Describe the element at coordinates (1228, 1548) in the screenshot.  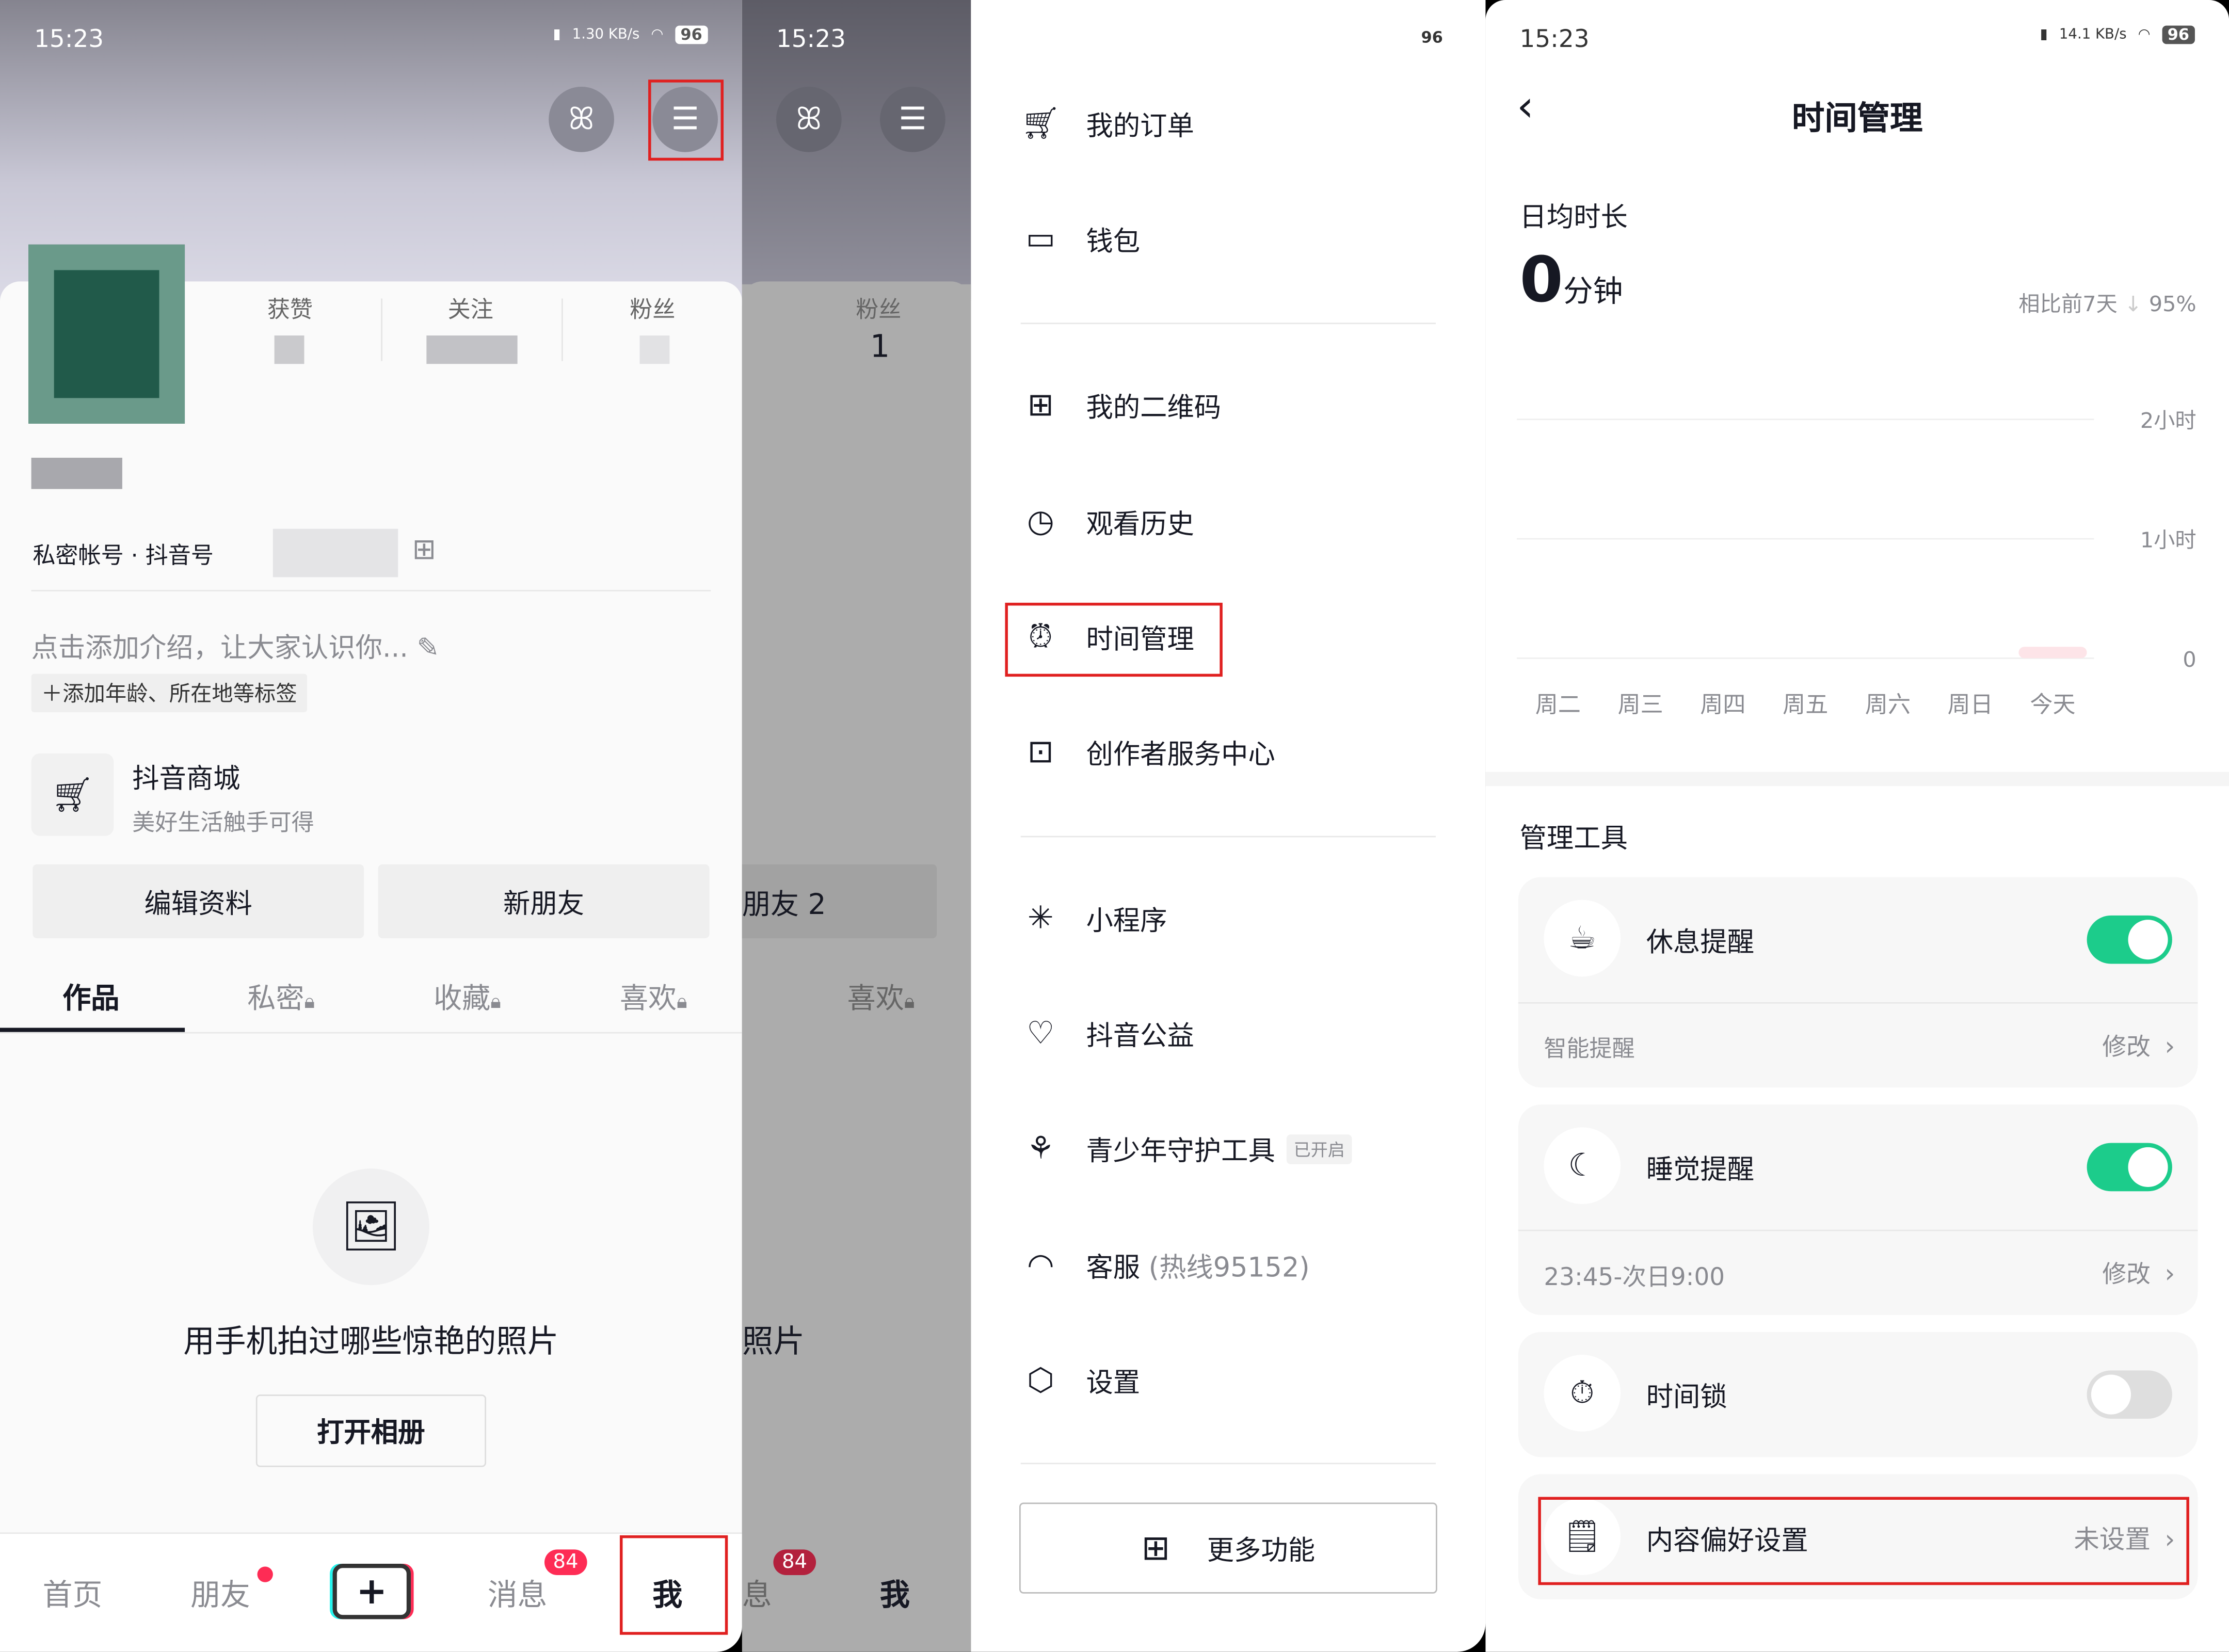
I see `more-features-button: ⊞ 更多功能` at that location.